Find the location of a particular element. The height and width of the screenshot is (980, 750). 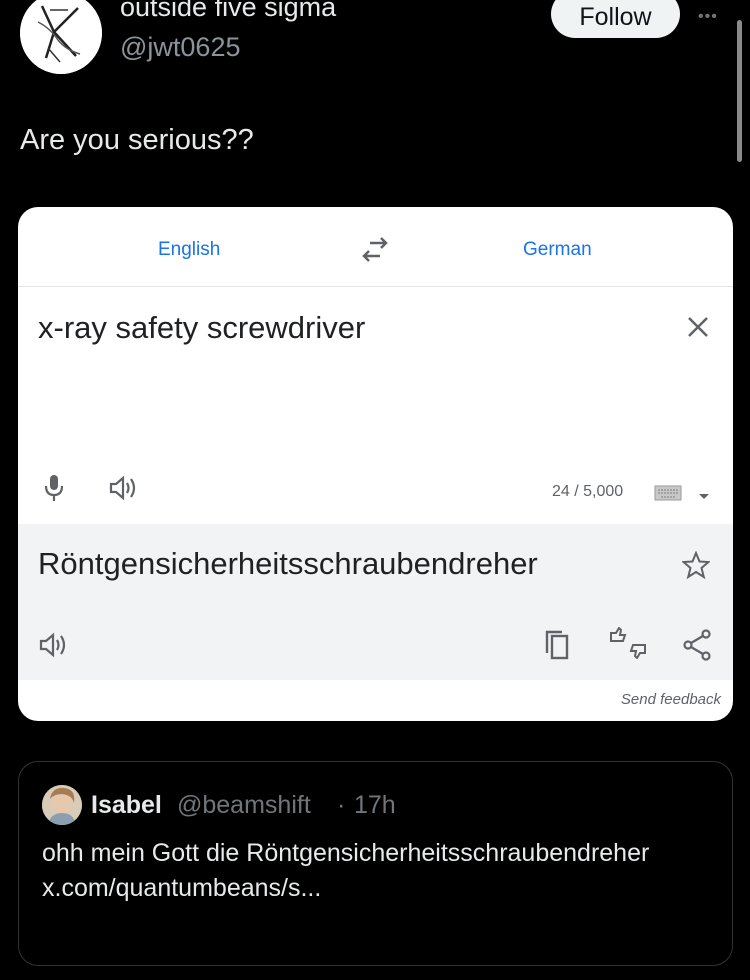

quoted-timestamp: 17h is located at coordinates (375, 805).